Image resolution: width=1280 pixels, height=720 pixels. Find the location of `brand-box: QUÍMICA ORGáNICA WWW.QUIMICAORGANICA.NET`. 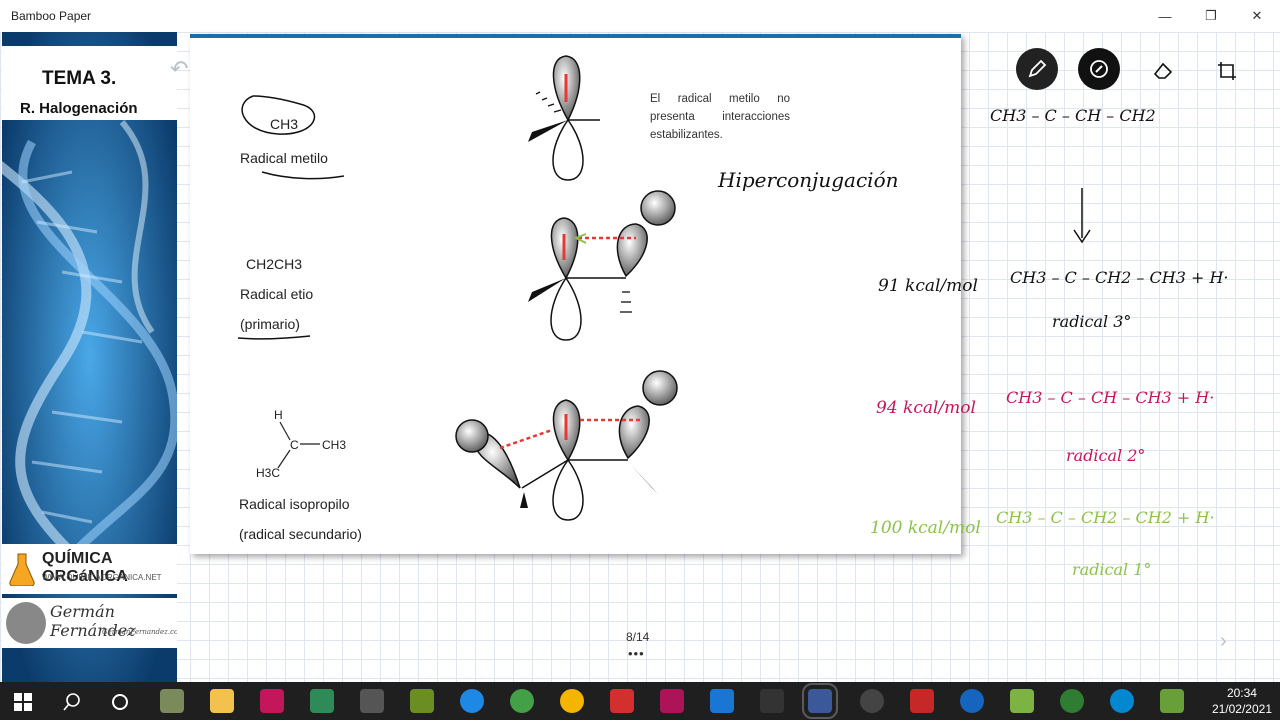

brand-box: QUÍMICA ORGáNICA WWW.QUIMICAORGANICA.NET is located at coordinates (89, 569).